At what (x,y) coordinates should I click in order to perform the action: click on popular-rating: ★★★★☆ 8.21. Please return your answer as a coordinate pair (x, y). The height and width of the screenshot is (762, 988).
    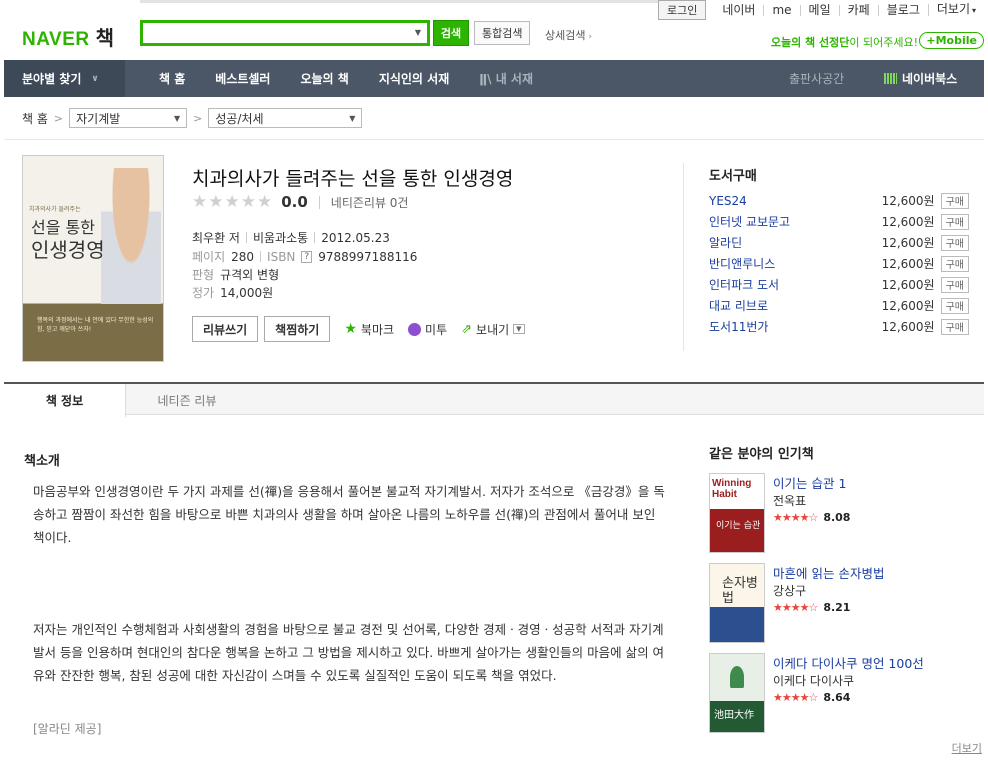
    Looking at the image, I should click on (811, 607).